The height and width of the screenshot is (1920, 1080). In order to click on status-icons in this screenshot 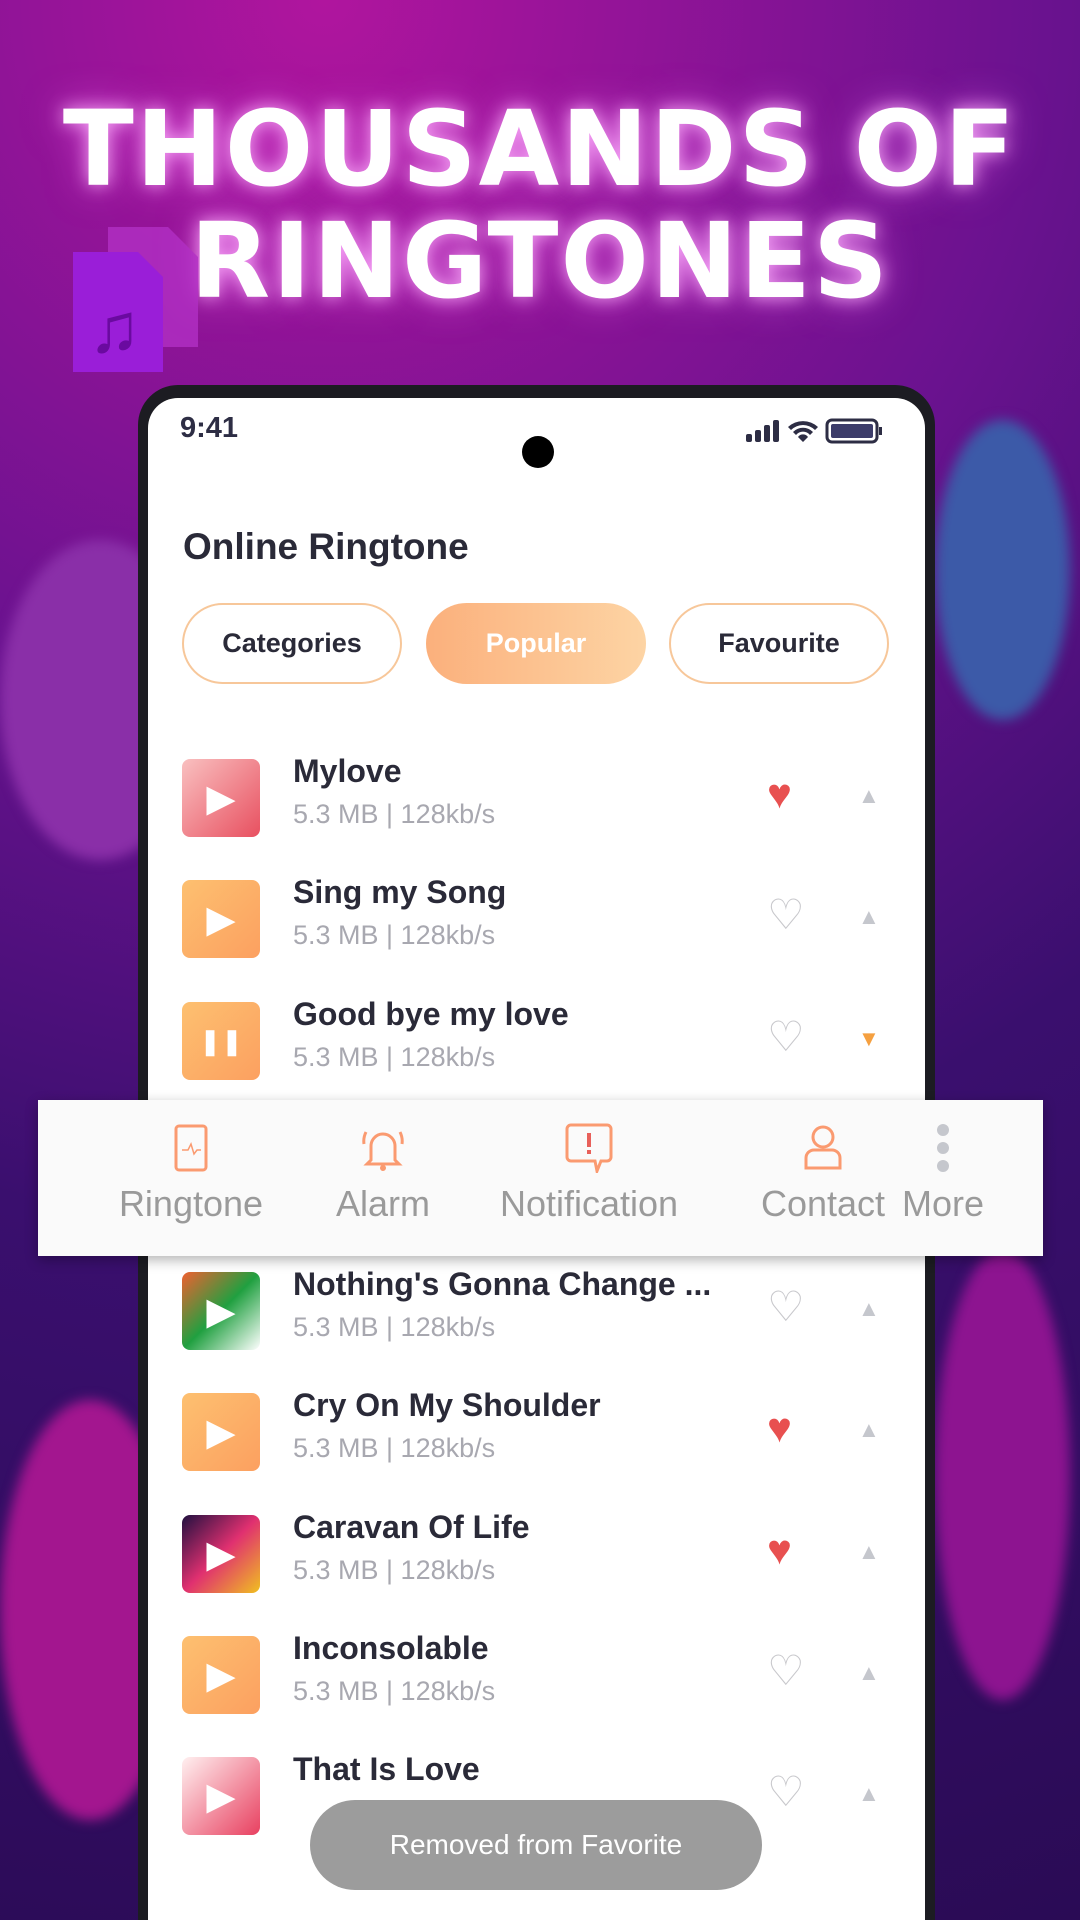, I will do `click(814, 431)`.